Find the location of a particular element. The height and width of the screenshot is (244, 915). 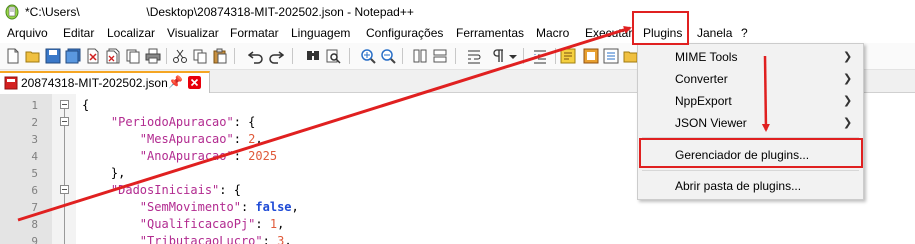

function-list-icon is located at coordinates (611, 56).